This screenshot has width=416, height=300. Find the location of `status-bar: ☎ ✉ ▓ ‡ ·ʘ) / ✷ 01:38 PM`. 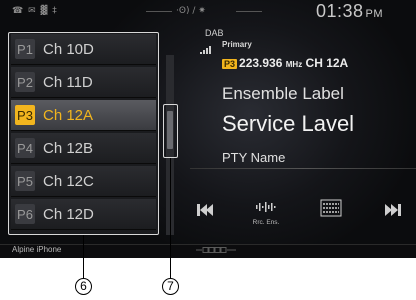

status-bar: ☎ ✉ ▓ ‡ ·ʘ) / ✷ 01:38 PM is located at coordinates (208, 11).